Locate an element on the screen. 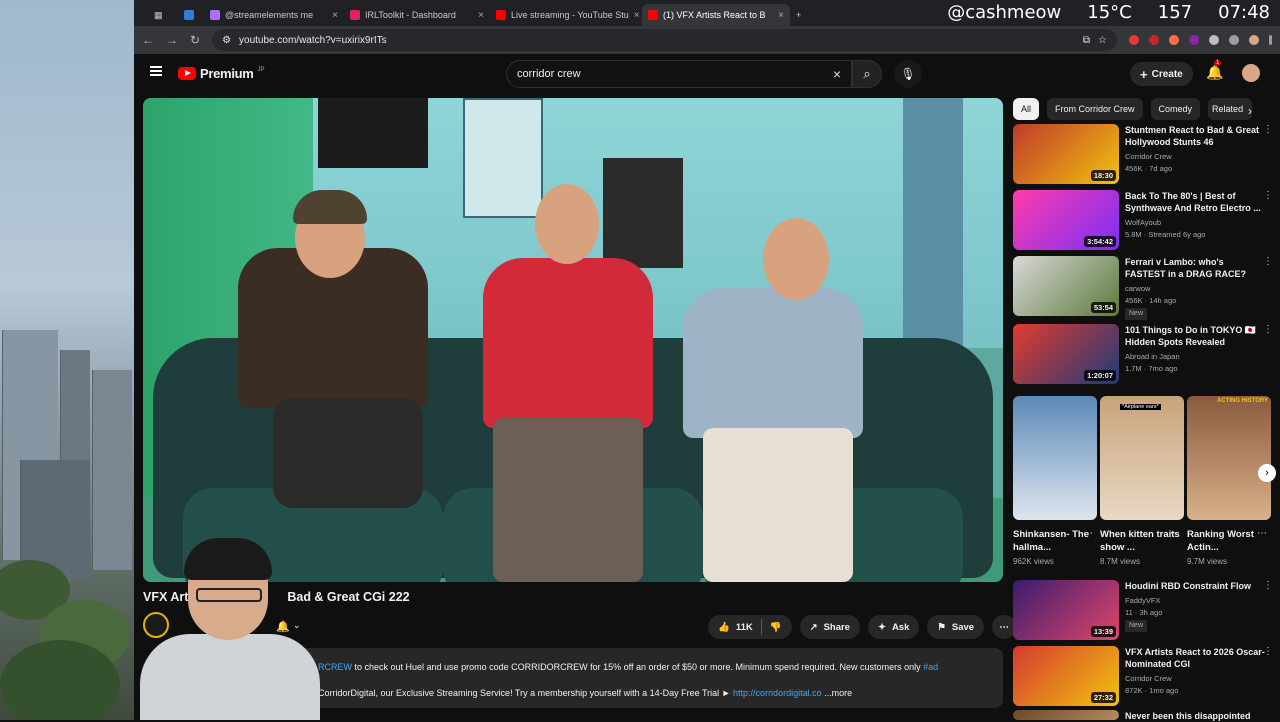  channel-name: carwow is located at coordinates (1195, 289).